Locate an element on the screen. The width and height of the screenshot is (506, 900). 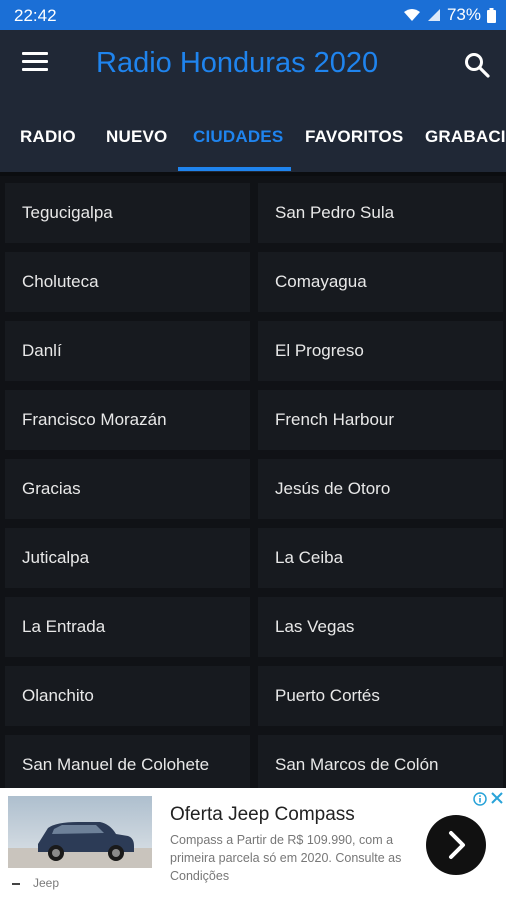
city-item: La Entrada is located at coordinates (127, 627).